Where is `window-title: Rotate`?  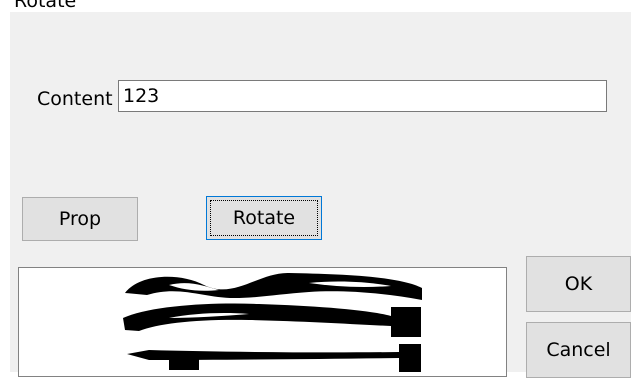
window-title: Rotate is located at coordinates (45, 6).